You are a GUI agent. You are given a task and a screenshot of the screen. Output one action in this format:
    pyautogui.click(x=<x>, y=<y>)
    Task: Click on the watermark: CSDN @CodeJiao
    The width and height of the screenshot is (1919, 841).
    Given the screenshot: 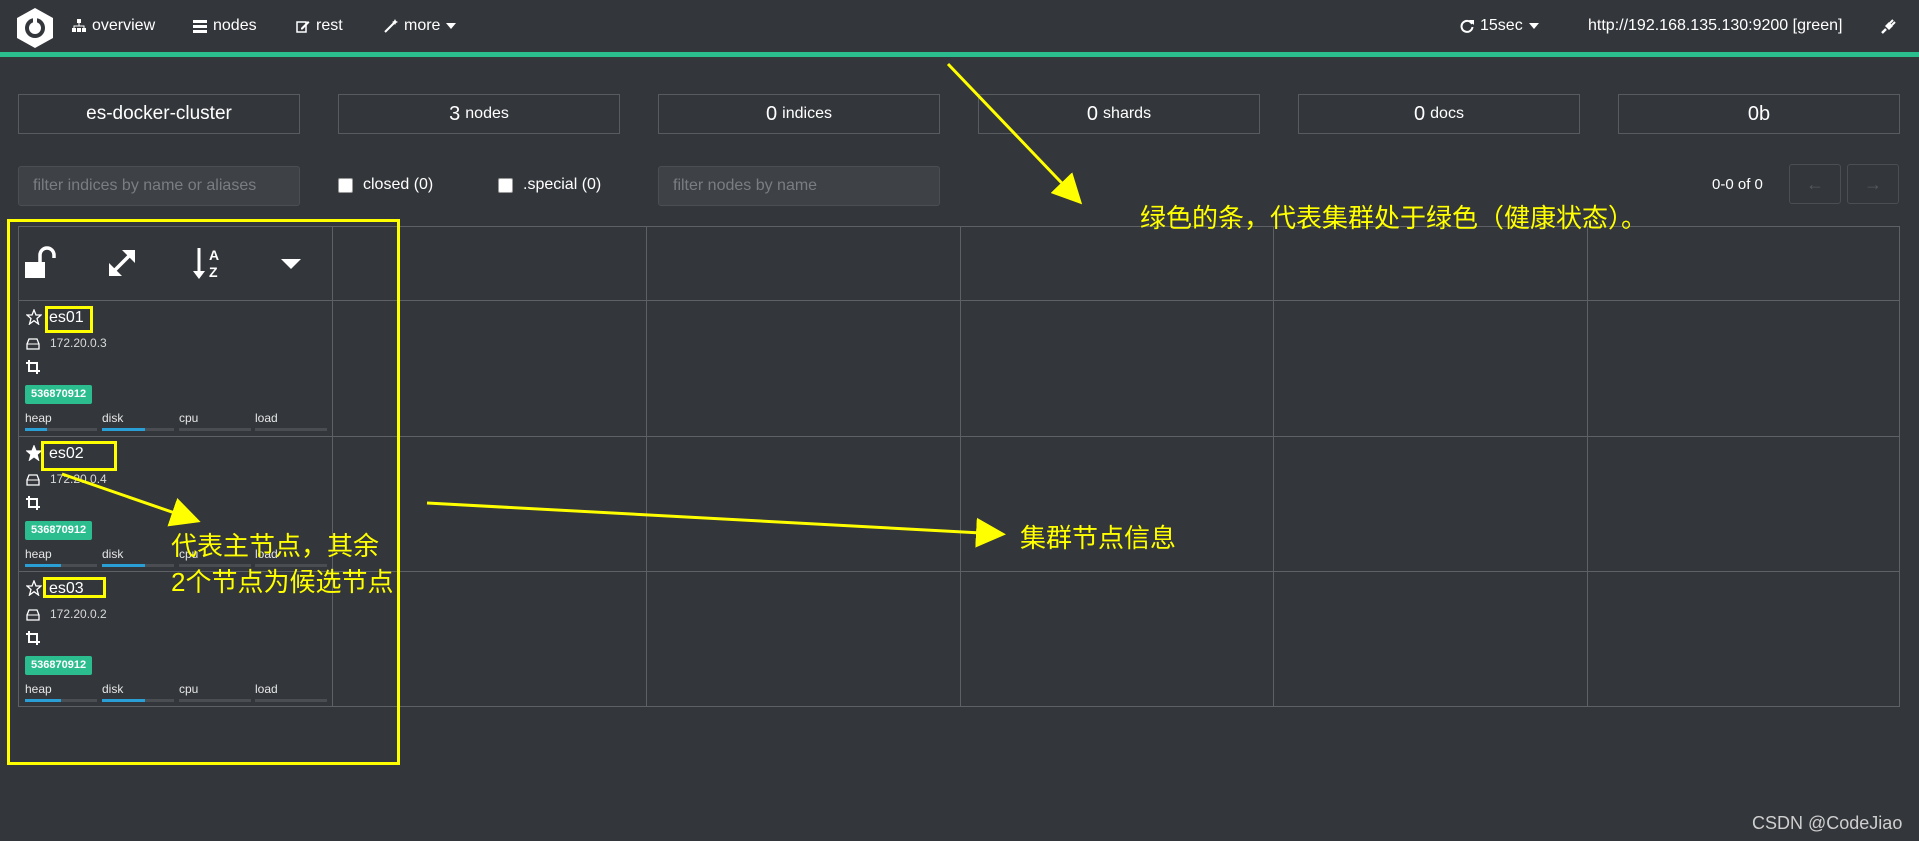 What is the action you would take?
    pyautogui.click(x=1827, y=823)
    